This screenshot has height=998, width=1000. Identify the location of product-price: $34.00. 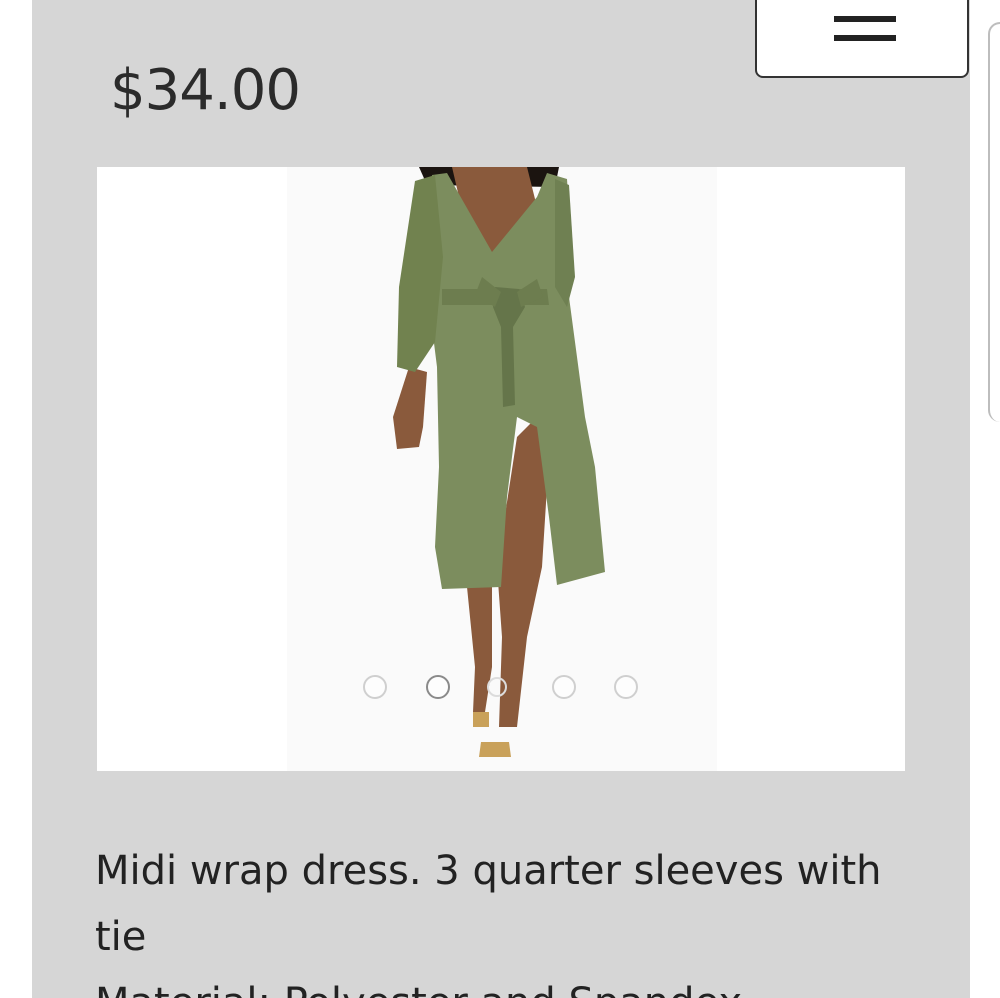
(205, 90).